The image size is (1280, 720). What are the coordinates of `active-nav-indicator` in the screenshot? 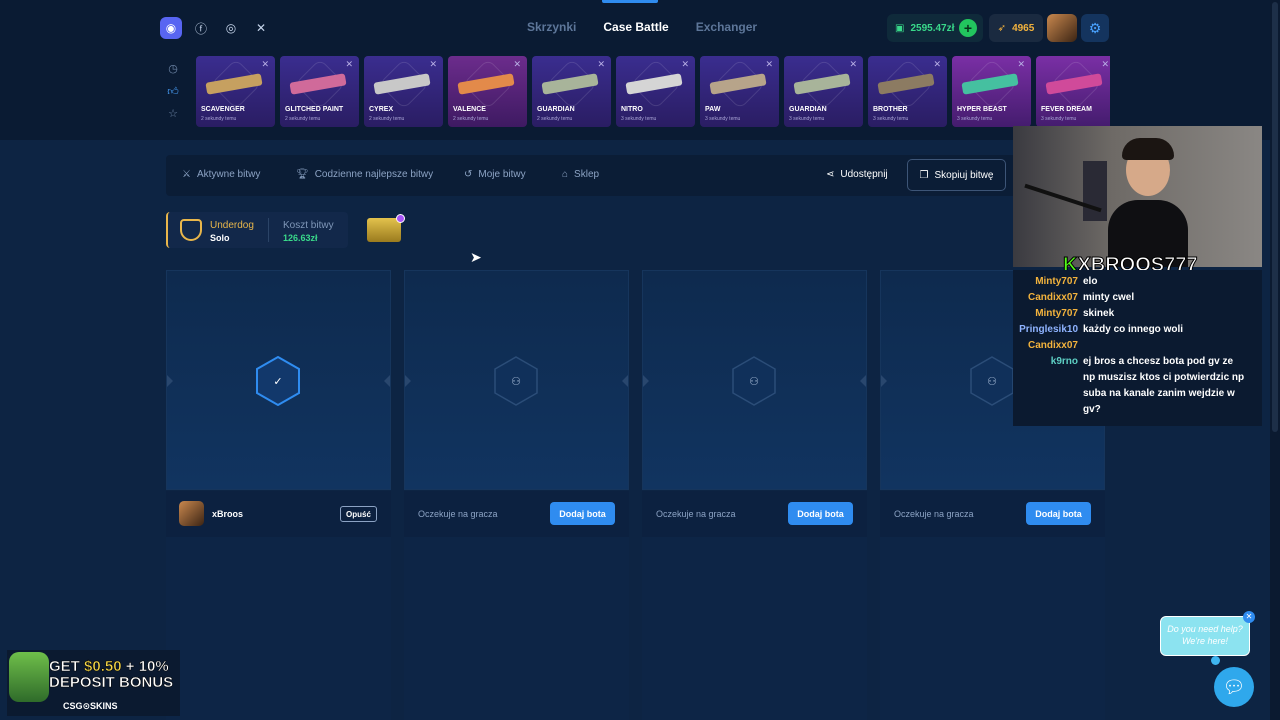 It's located at (630, 1).